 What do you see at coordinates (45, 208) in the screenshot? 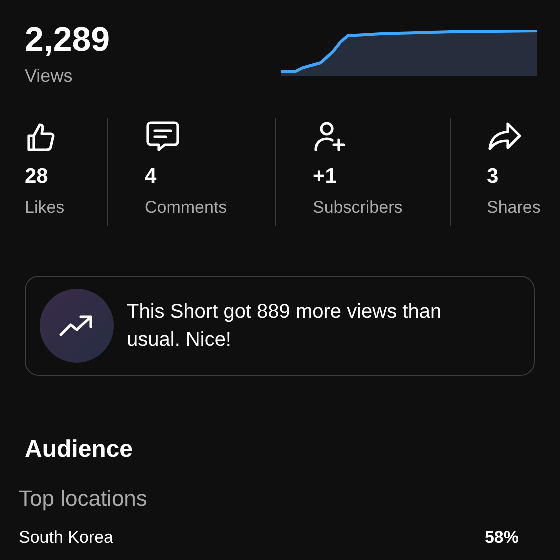
I see `stat-label: Likes` at bounding box center [45, 208].